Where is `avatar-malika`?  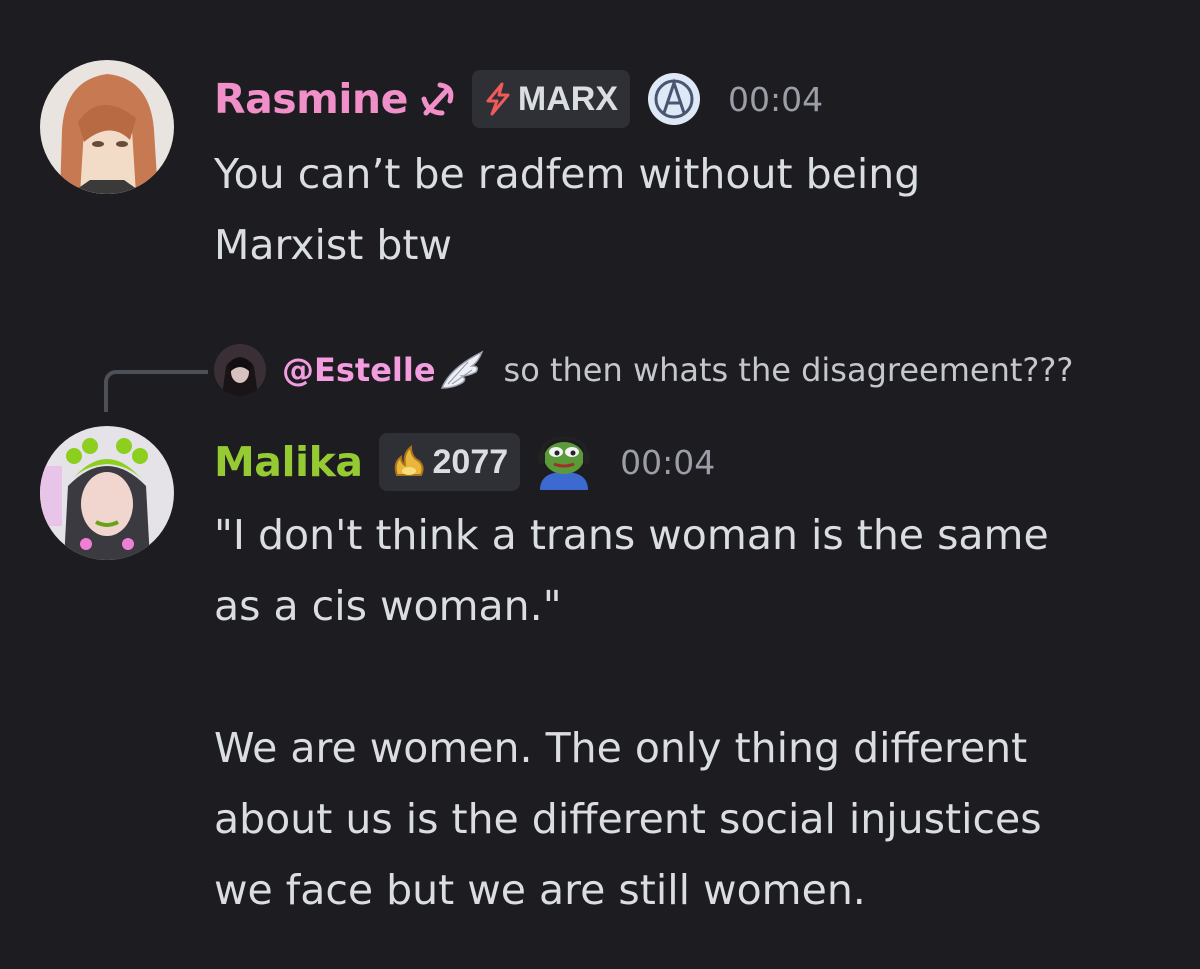 avatar-malika is located at coordinates (107, 493).